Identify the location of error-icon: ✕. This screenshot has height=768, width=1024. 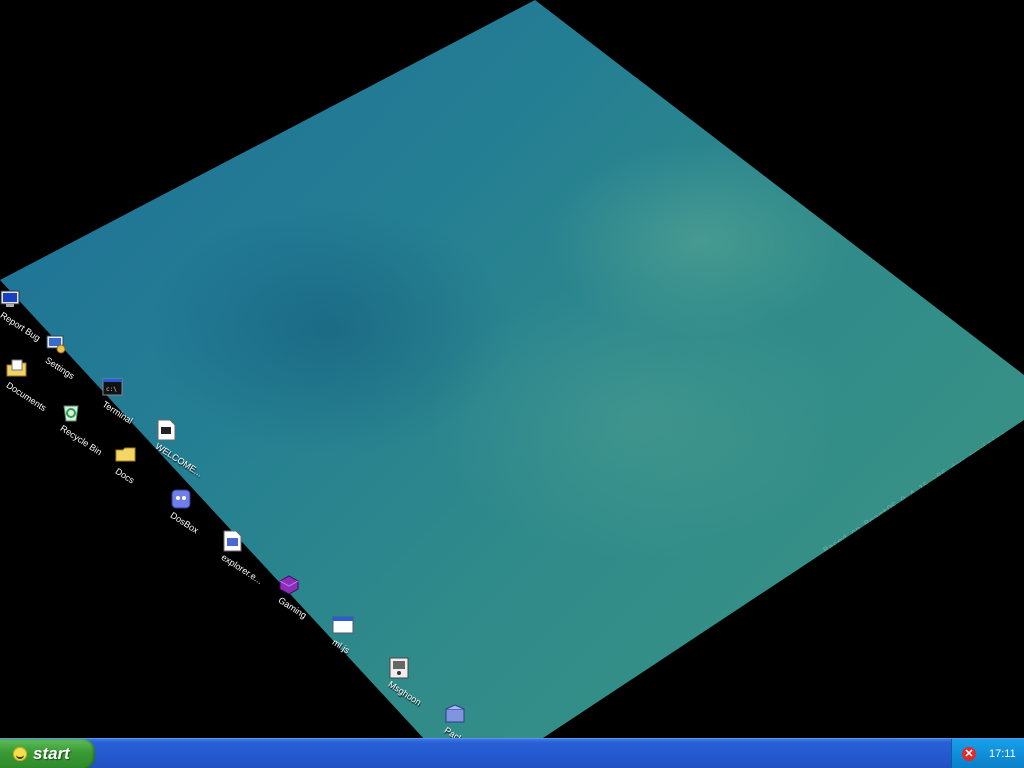
(969, 754).